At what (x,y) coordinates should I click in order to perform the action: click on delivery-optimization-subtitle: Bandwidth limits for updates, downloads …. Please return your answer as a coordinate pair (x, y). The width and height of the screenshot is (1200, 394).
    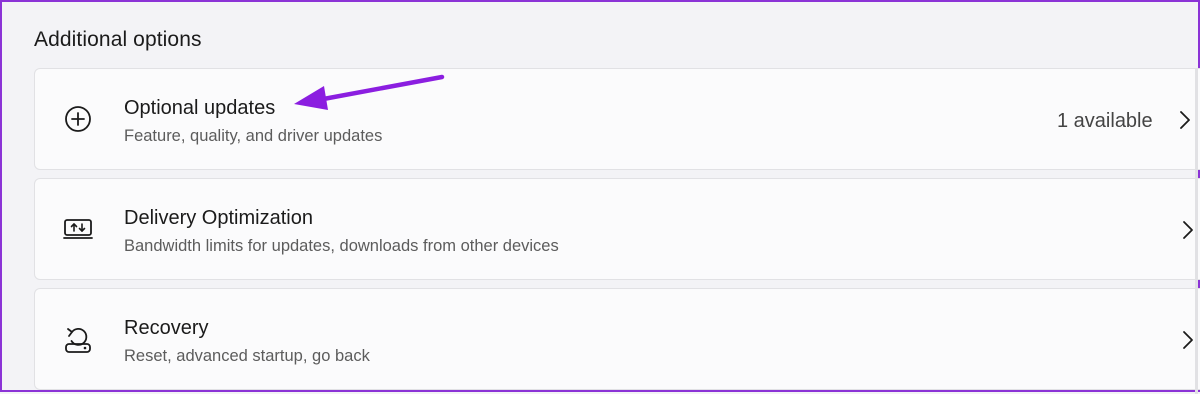
    Looking at the image, I should click on (341, 246).